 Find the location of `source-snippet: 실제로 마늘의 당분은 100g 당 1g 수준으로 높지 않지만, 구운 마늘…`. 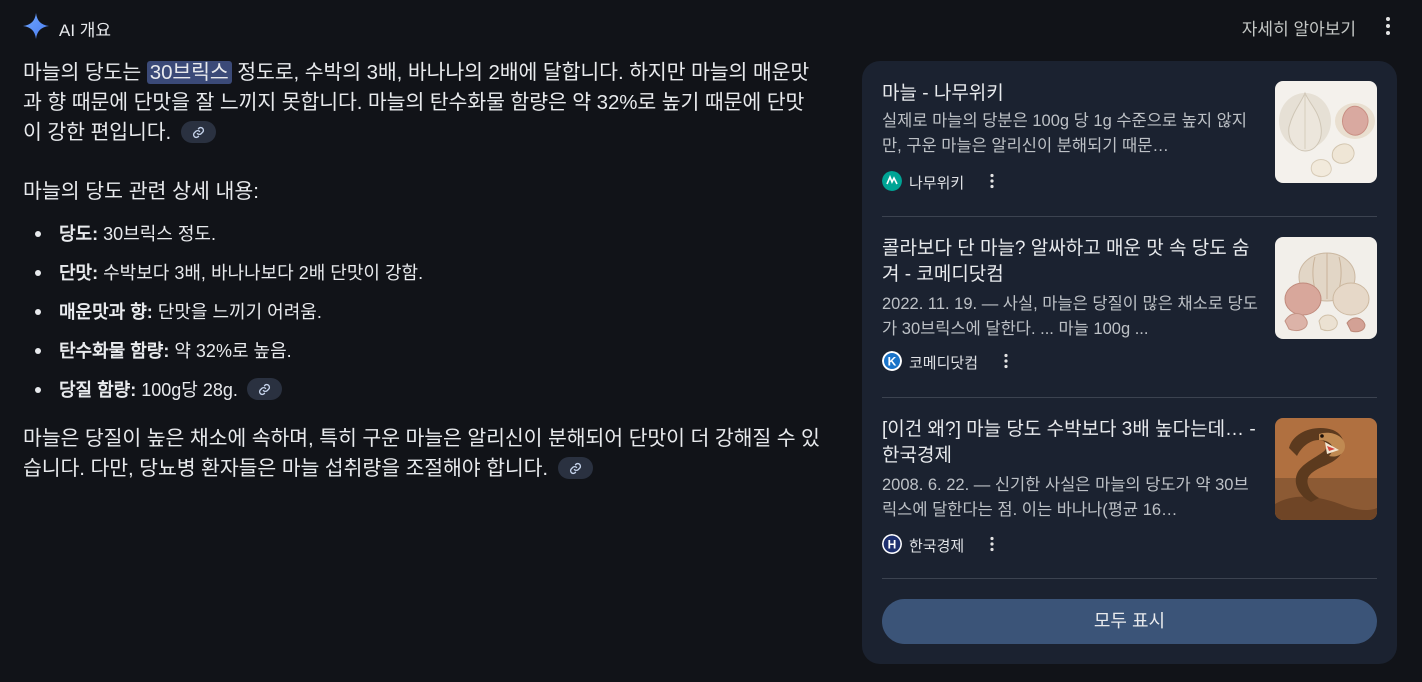

source-snippet: 실제로 마늘의 당분은 100g 당 1g 수준으로 높지 않지만, 구운 마늘… is located at coordinates (1064, 133).